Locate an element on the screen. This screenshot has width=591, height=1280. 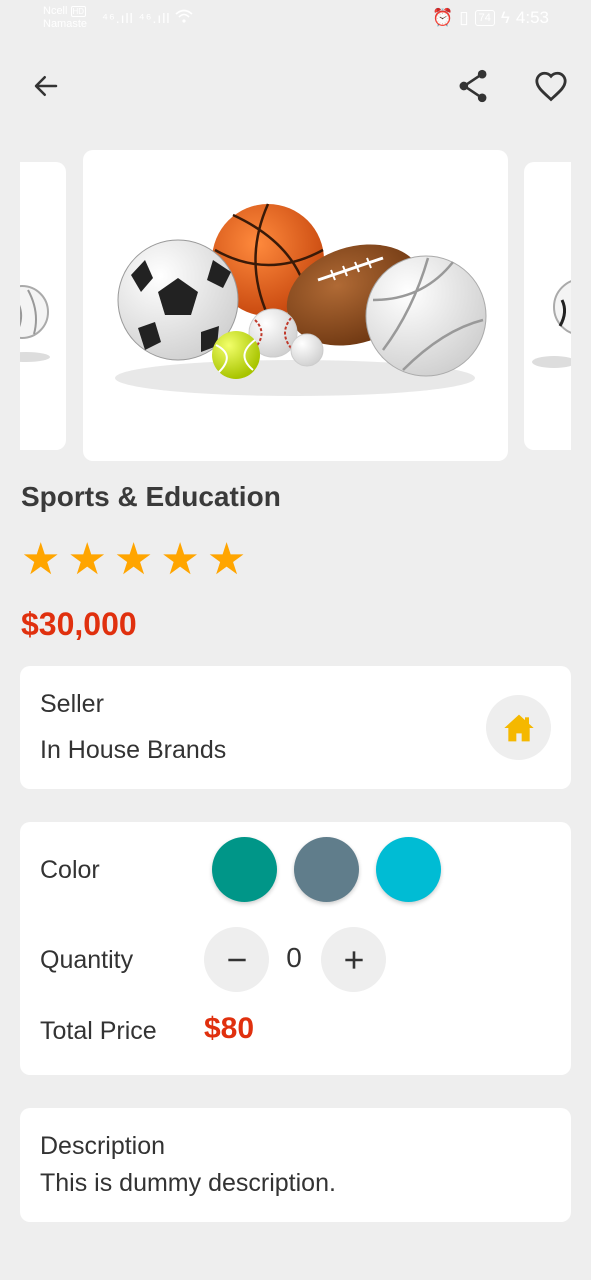
total-price-value: $80 is located at coordinates (229, 1028).